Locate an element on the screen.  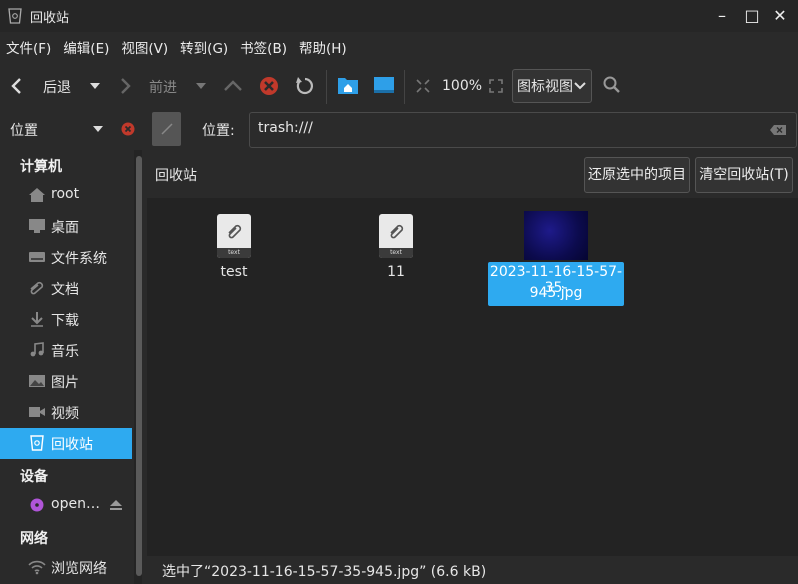
sidebar-item-label: root is located at coordinates (65, 194).